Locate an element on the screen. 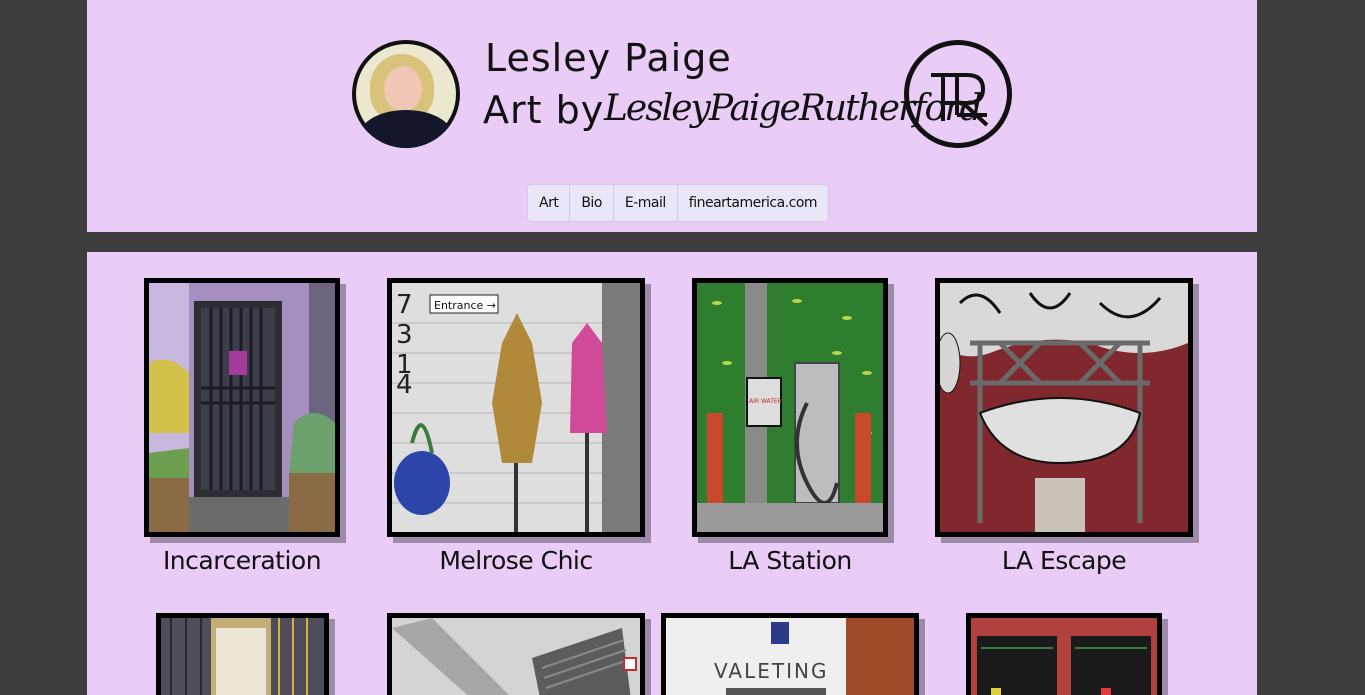  svg-text: 3 is located at coordinates (404, 335).